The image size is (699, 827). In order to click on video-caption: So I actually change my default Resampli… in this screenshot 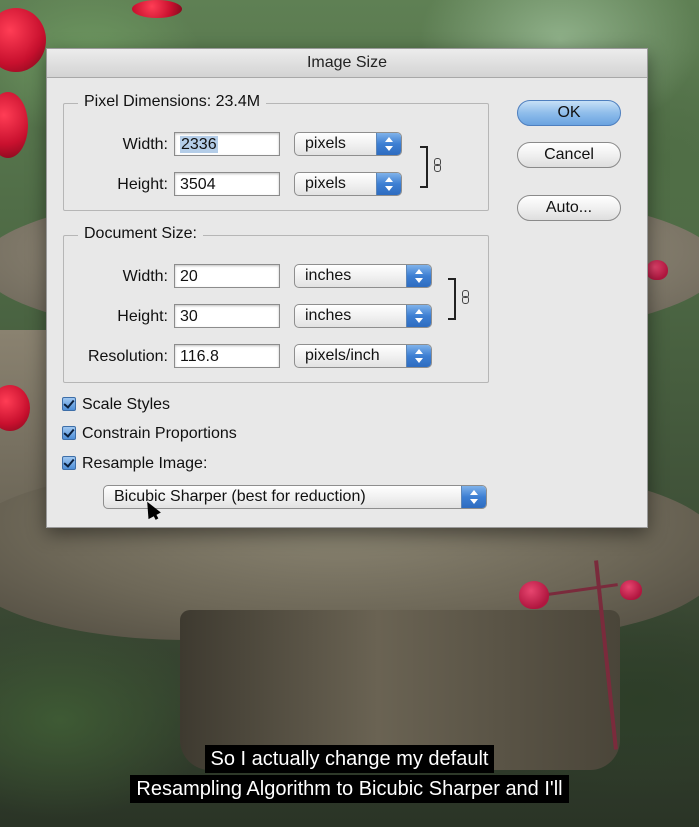, I will do `click(349, 774)`.